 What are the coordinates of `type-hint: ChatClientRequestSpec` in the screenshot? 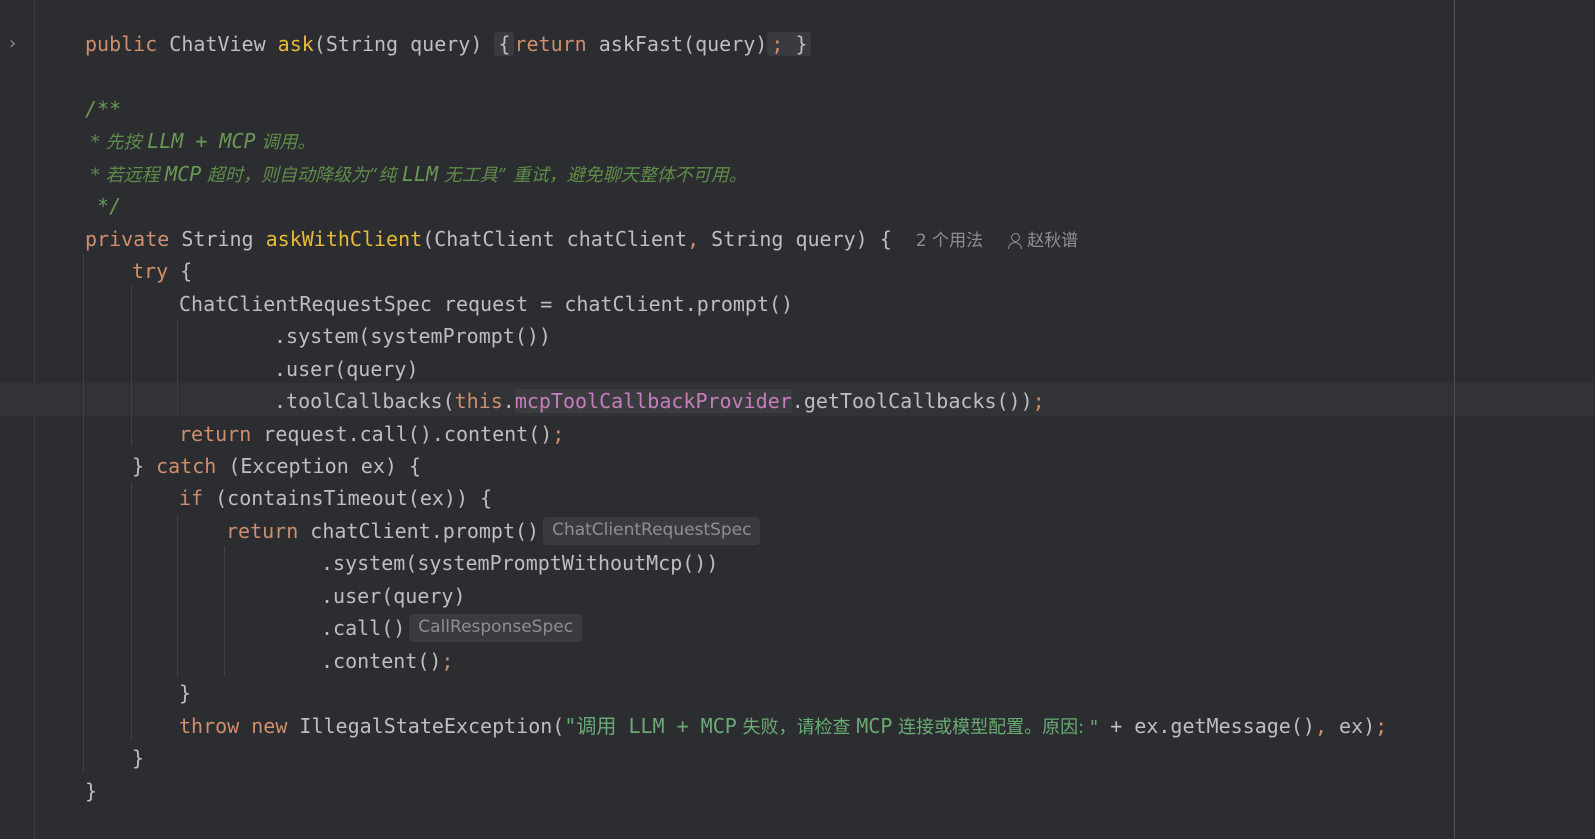 It's located at (652, 531).